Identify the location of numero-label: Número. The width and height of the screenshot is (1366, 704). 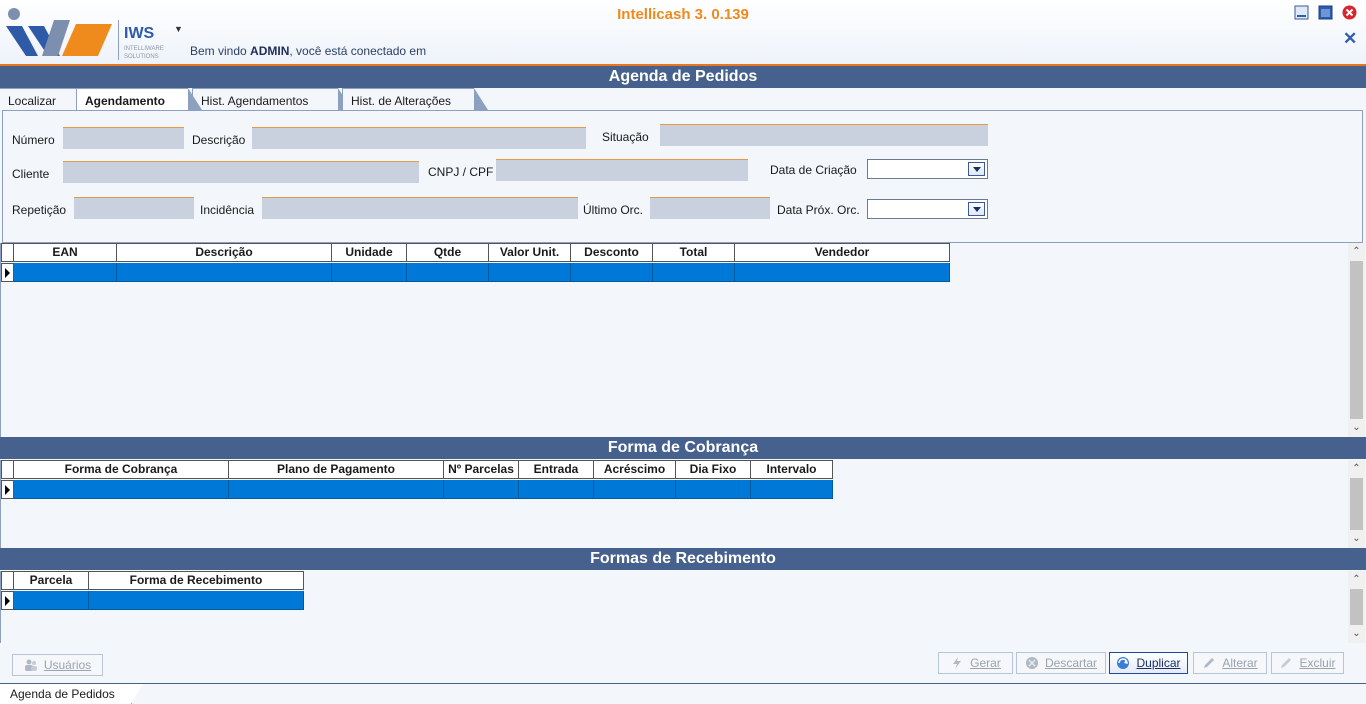
(33, 140).